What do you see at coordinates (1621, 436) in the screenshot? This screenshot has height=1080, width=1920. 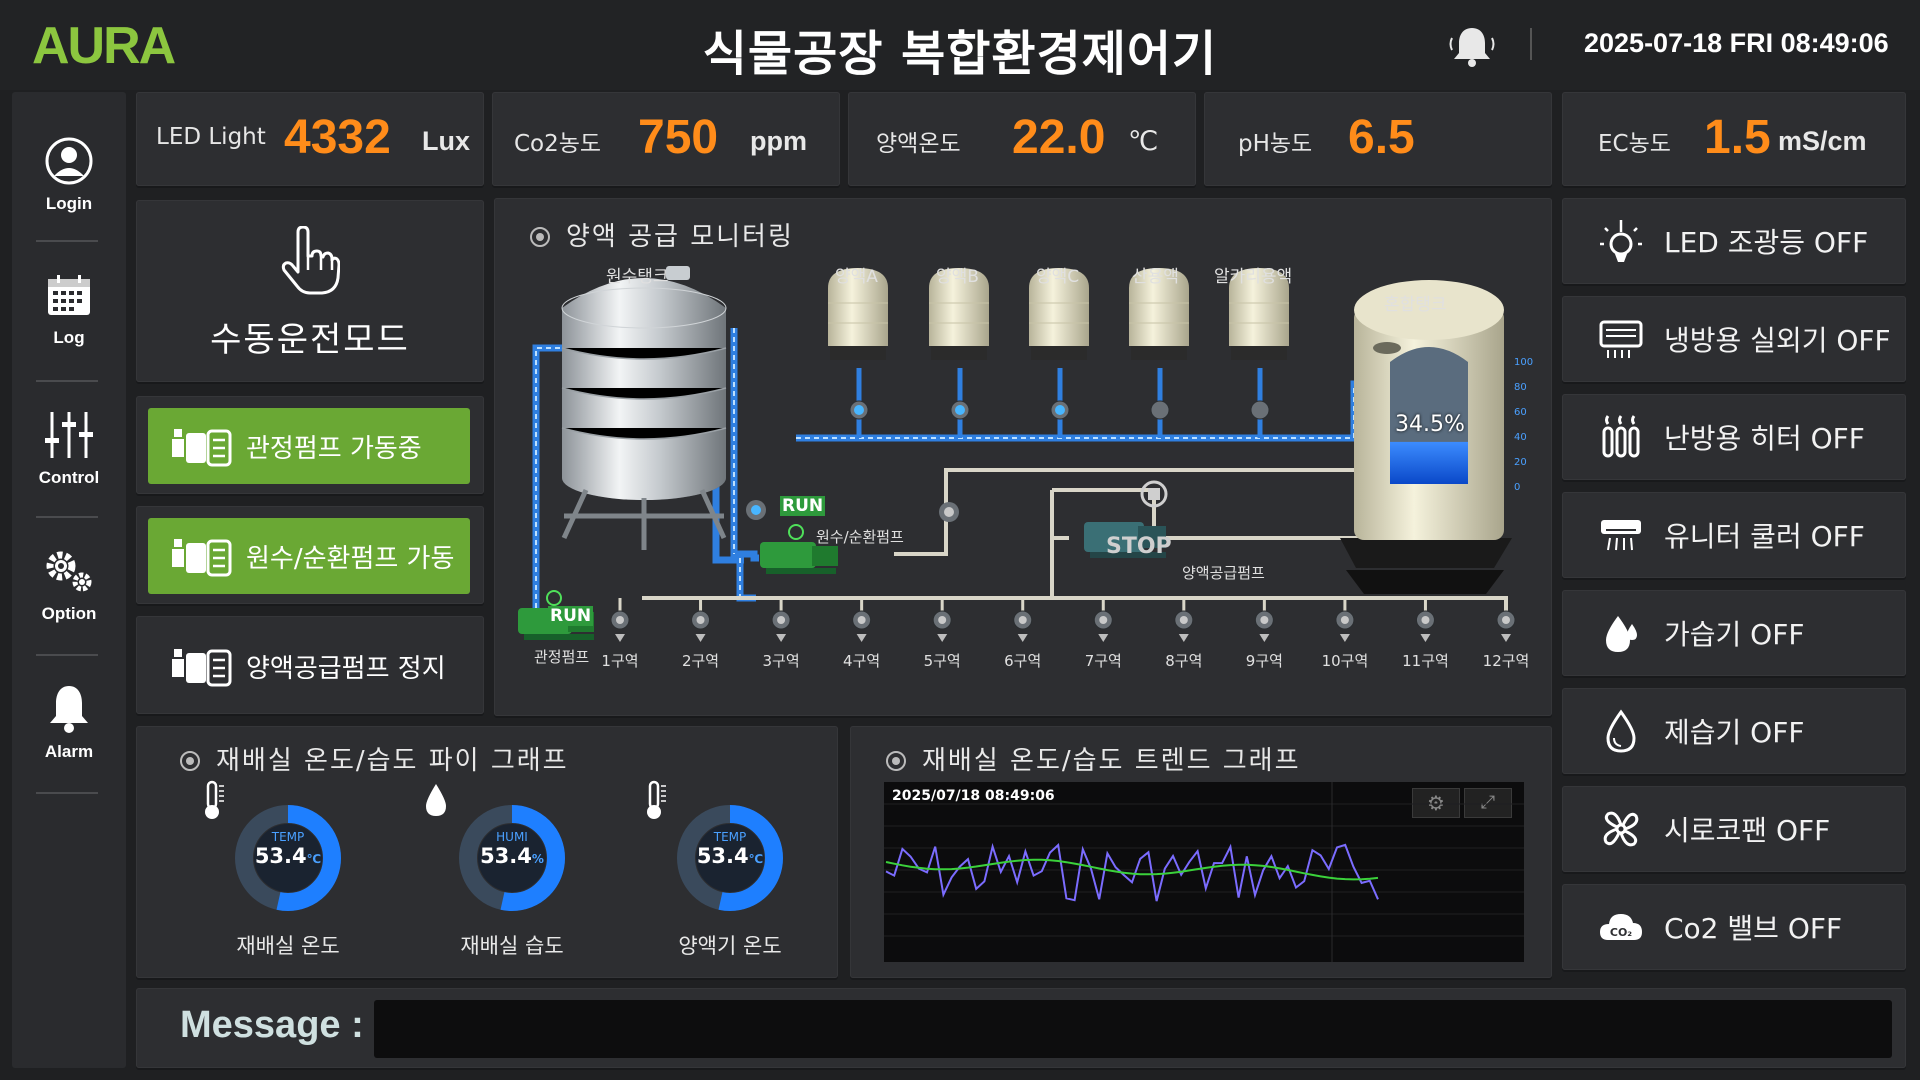 I see `heater-icon` at bounding box center [1621, 436].